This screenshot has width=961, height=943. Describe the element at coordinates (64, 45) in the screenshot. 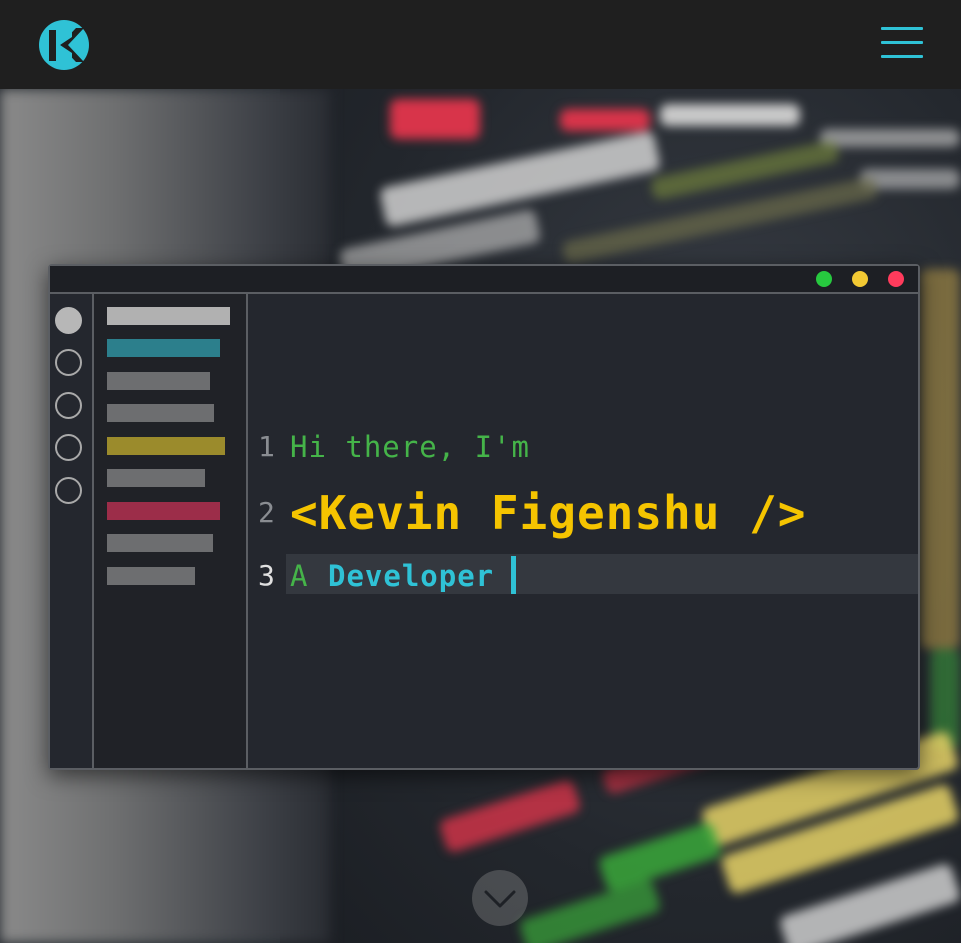

I see `k-logo-icon` at that location.